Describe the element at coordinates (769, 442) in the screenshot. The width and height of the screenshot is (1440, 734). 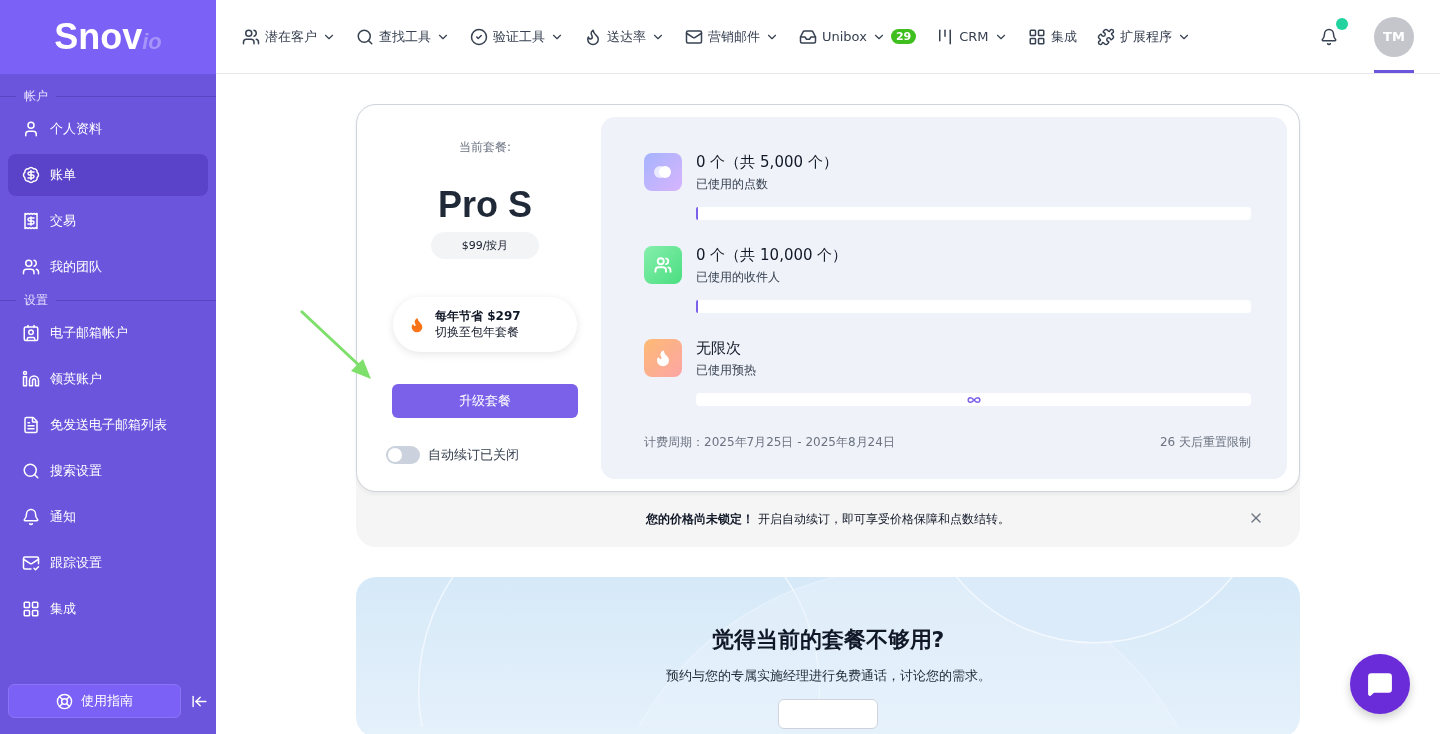
I see `billing-period: 计费周期：2025年7月25日 - 2025年8月24日` at that location.